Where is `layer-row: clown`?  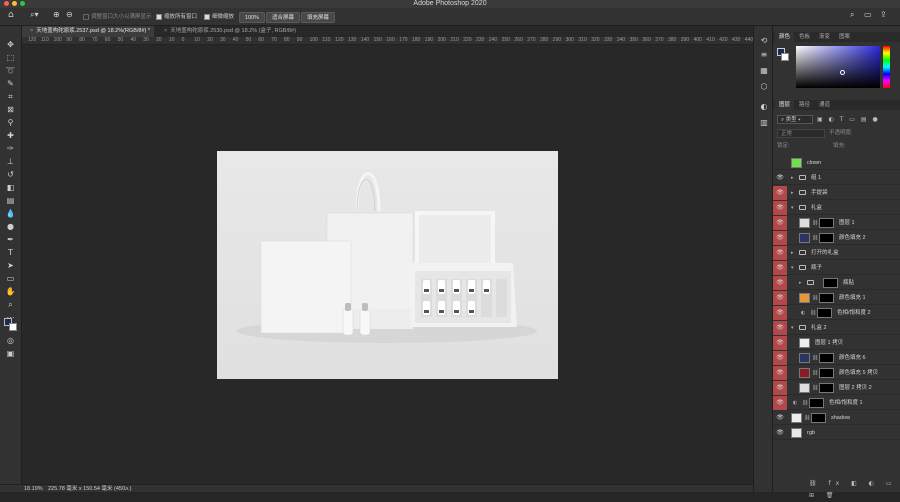 layer-row: clown is located at coordinates (836, 163).